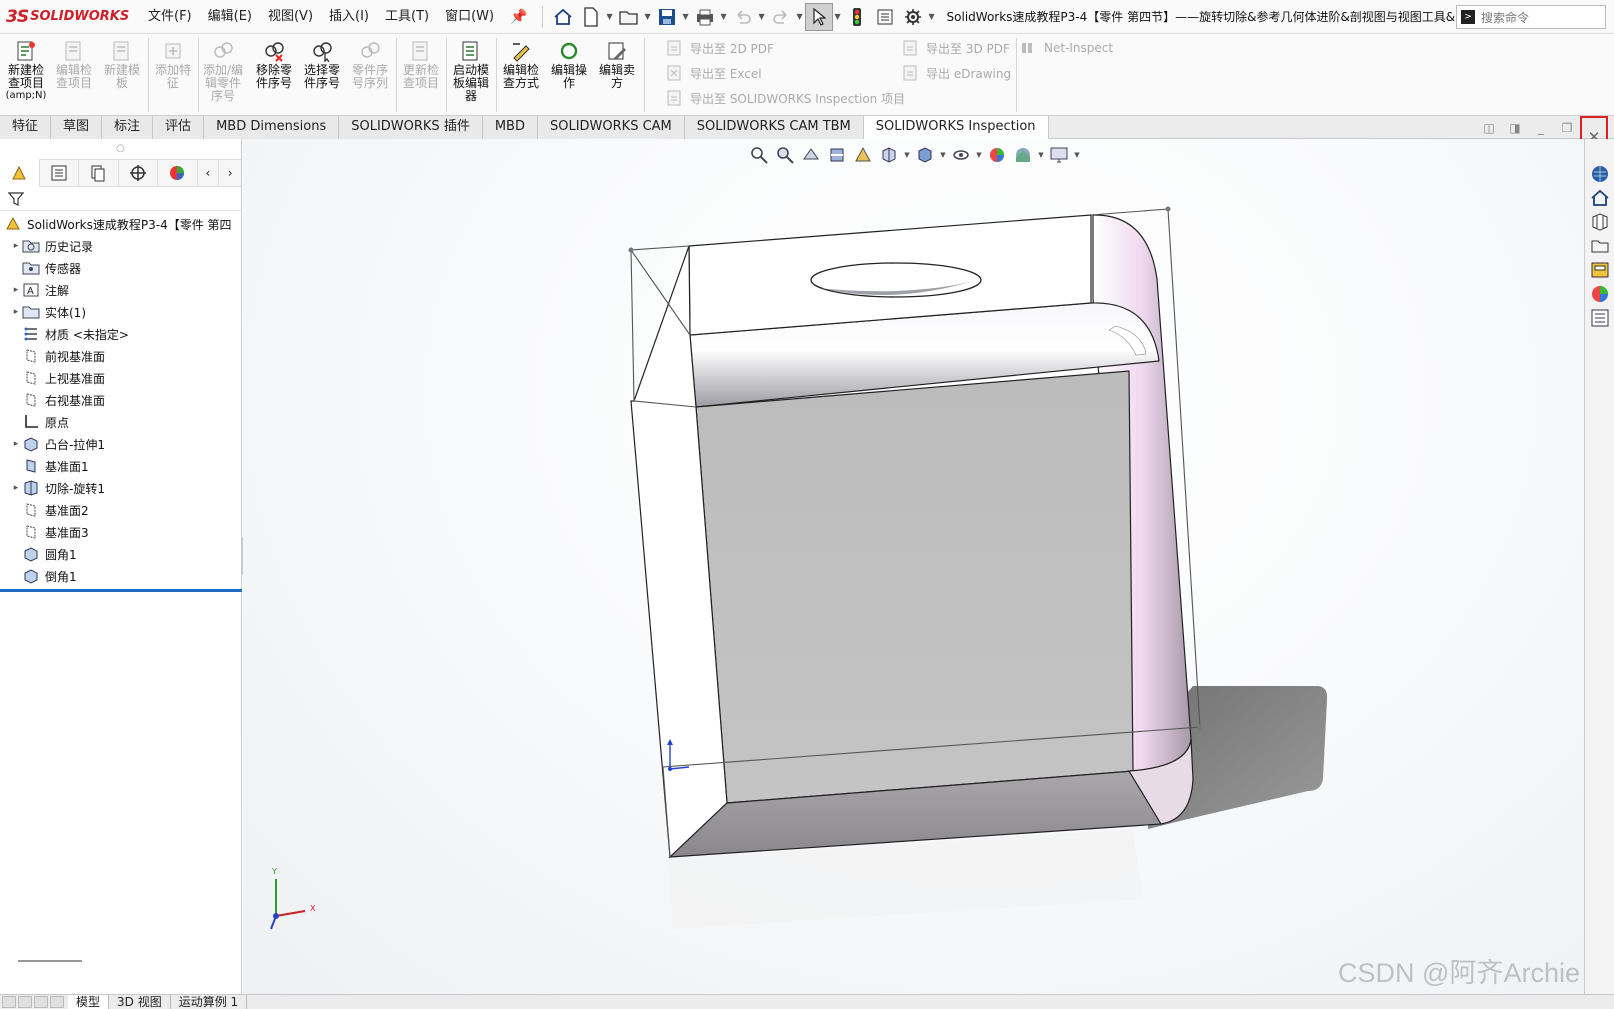 This screenshot has width=1614, height=1009. Describe the element at coordinates (800, 16) in the screenshot. I see `redo-dropdown-icon: ▼` at that location.